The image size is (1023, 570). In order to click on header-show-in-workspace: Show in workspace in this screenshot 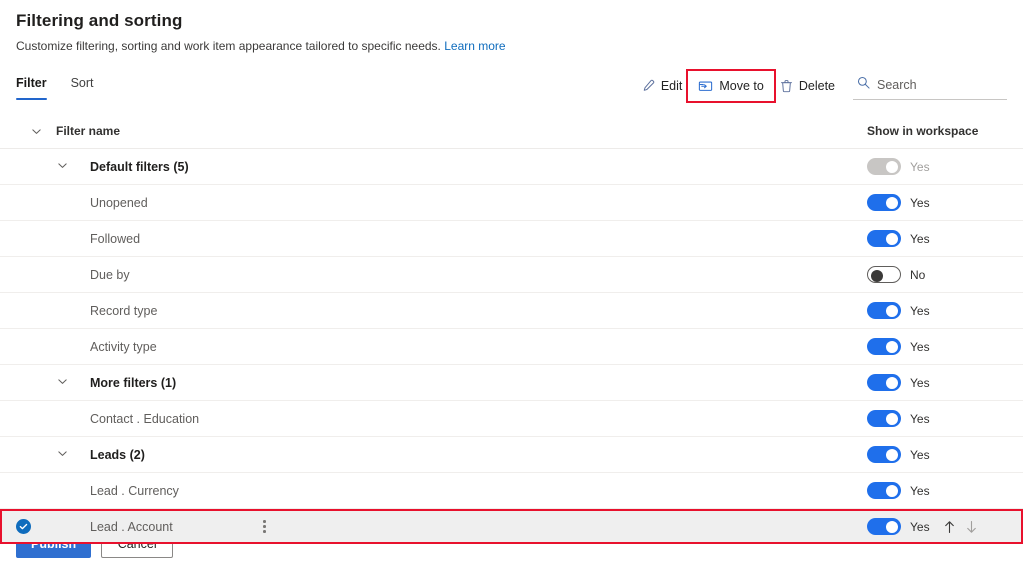, I will do `click(937, 131)`.